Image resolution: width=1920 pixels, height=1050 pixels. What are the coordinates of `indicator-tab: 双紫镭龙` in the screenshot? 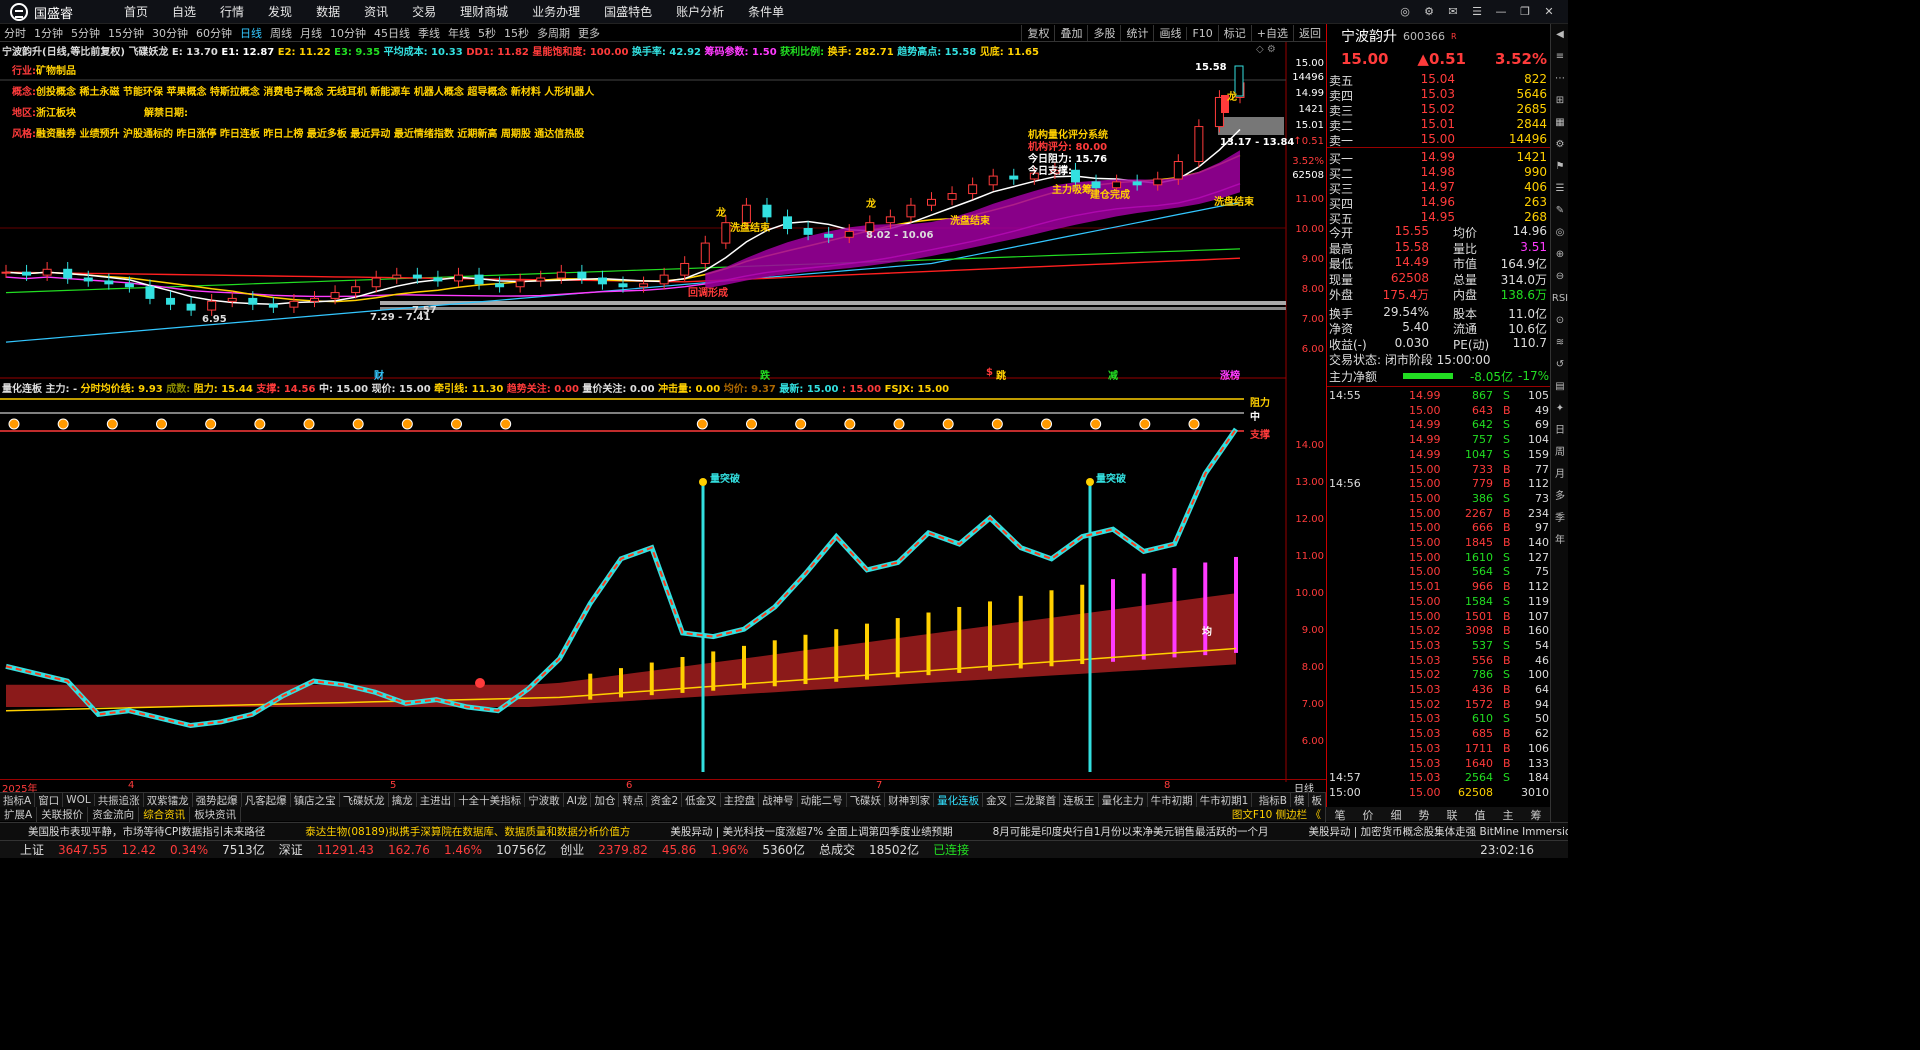 It's located at (168, 800).